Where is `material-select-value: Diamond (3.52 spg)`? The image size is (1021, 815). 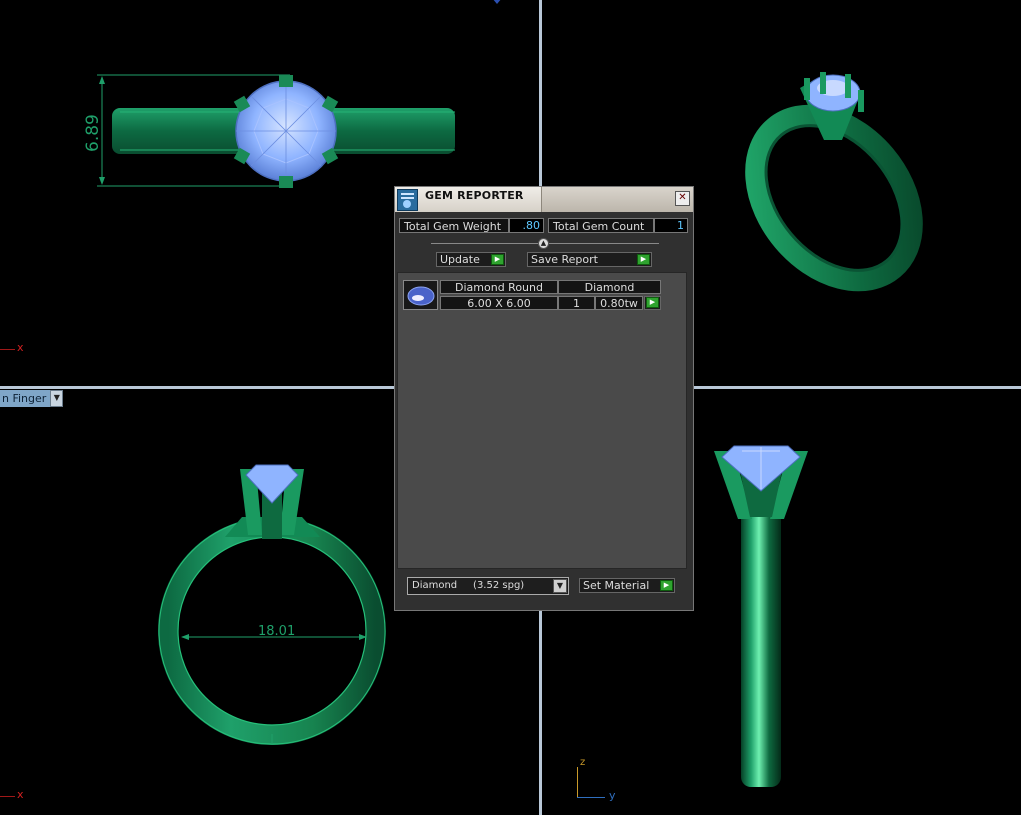
material-select-value: Diamond (3.52 spg) is located at coordinates (468, 585).